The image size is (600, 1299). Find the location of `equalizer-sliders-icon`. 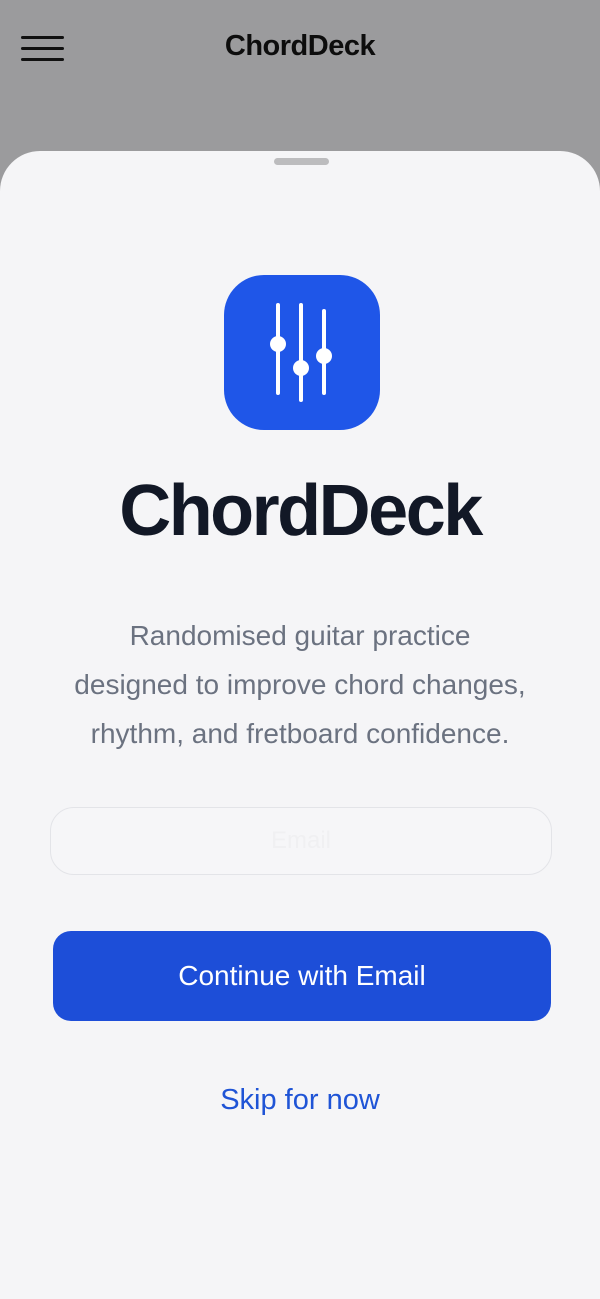

equalizer-sliders-icon is located at coordinates (302, 352).